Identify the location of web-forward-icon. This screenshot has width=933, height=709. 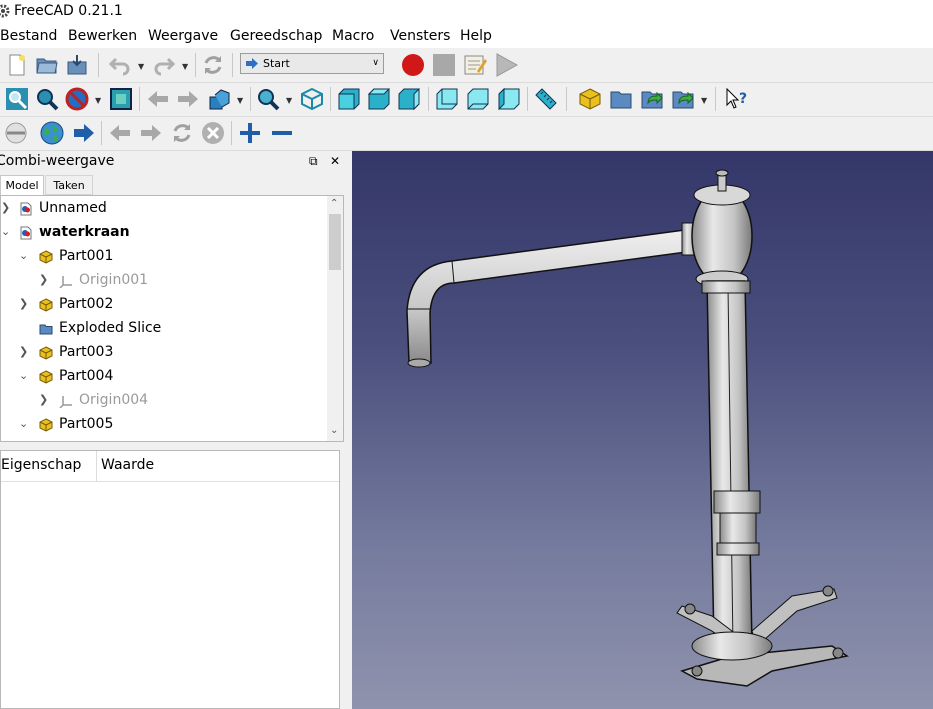
(151, 133).